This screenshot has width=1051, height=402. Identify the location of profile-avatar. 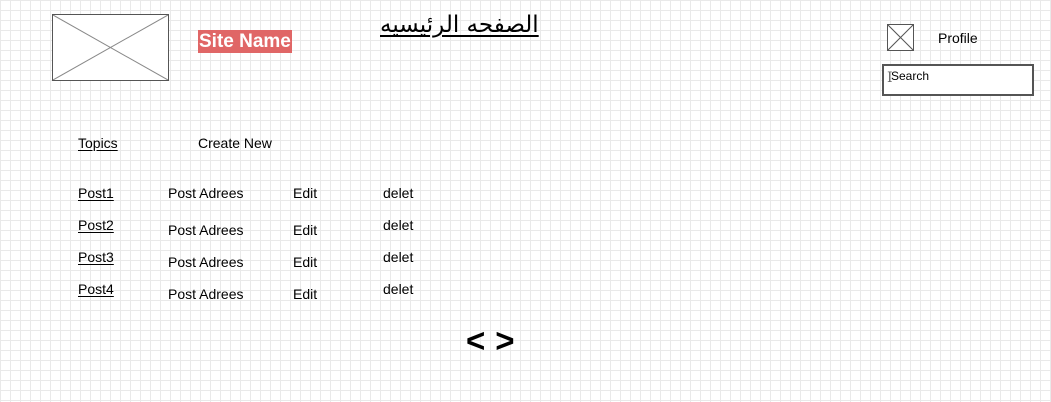
(900, 37).